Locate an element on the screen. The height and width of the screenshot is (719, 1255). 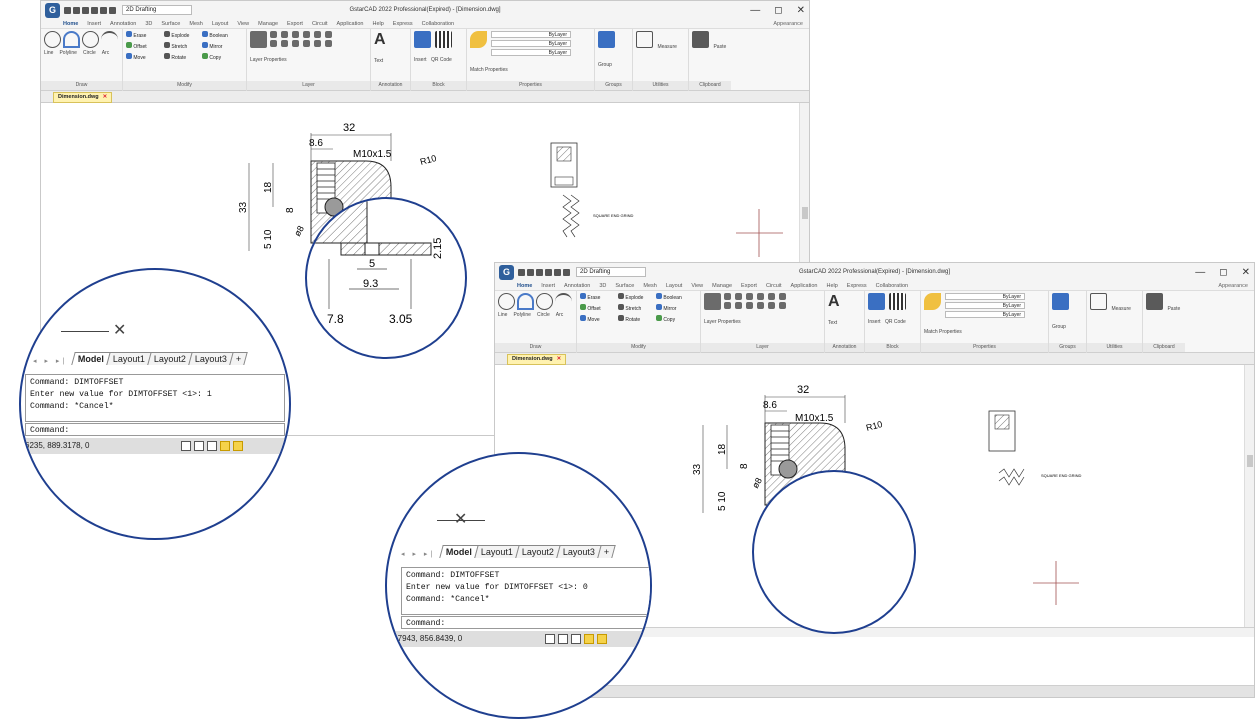
tab-insert: Insert is located at coordinates (94, 24).